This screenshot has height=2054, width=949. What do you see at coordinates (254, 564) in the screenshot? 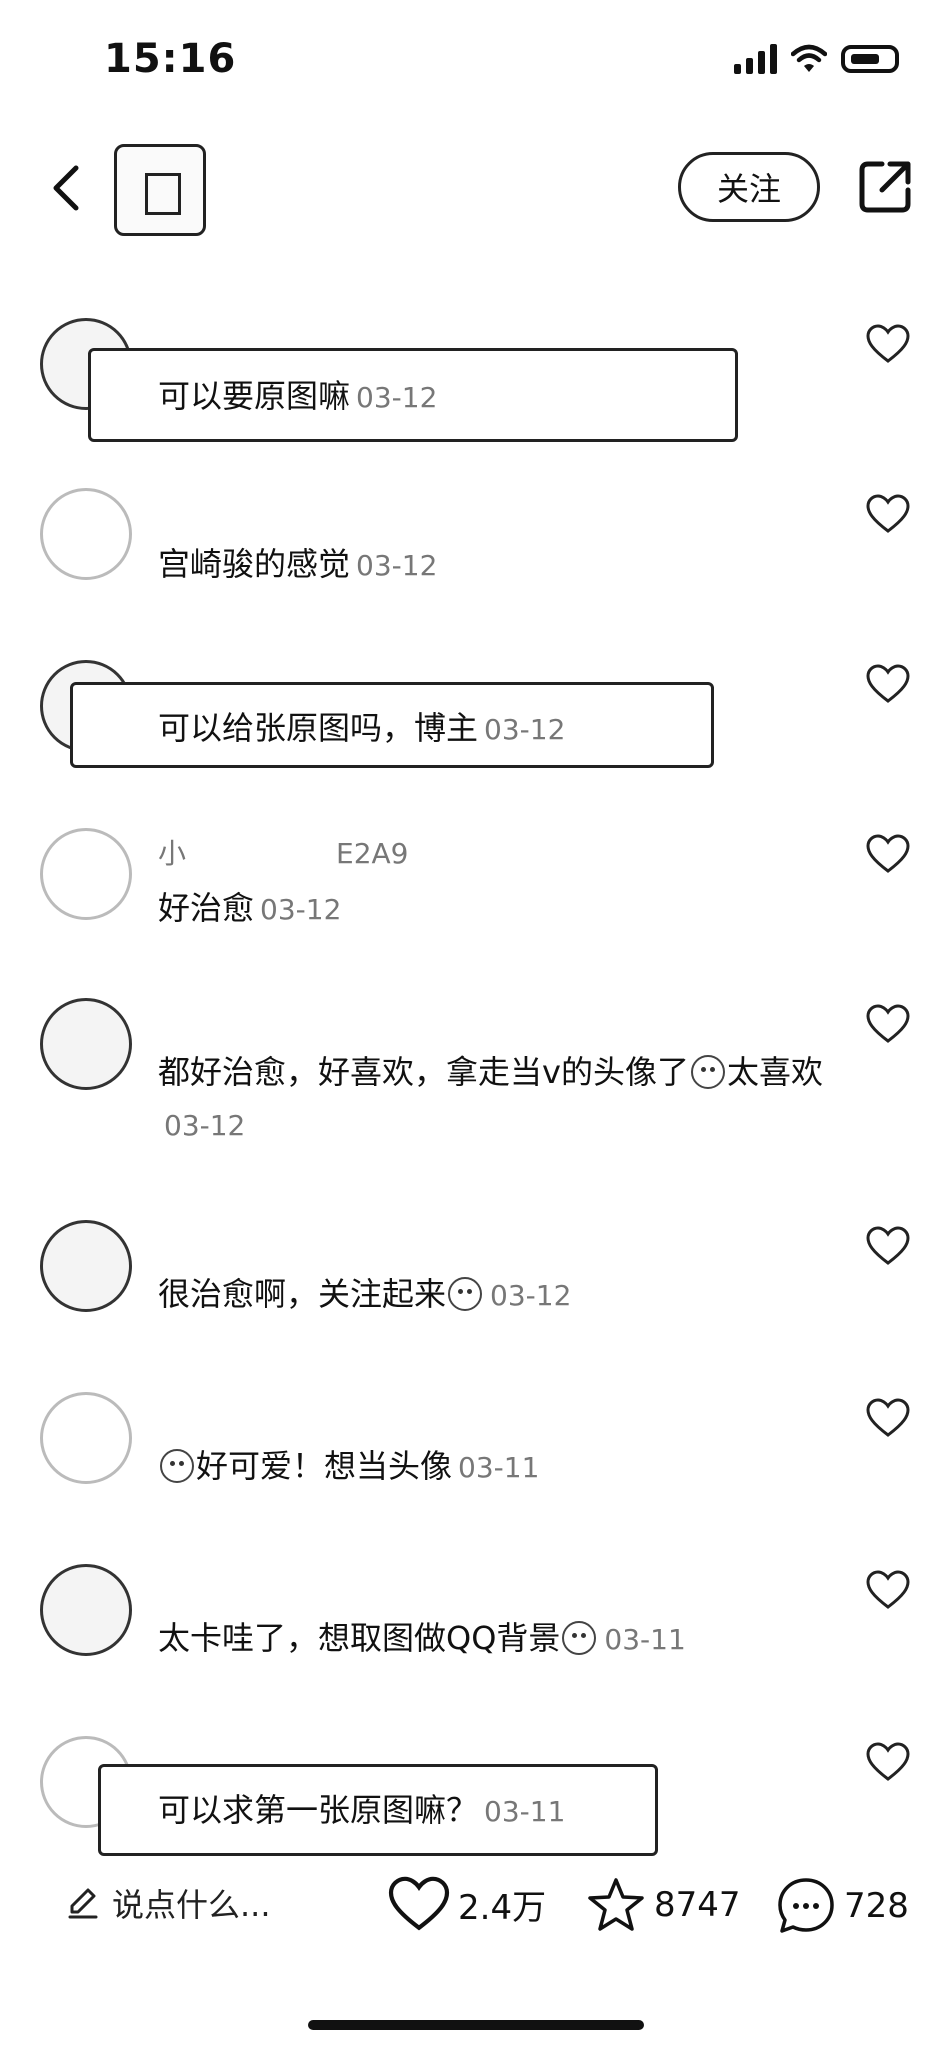
I see `comment-content: 宫崎骏的感觉` at bounding box center [254, 564].